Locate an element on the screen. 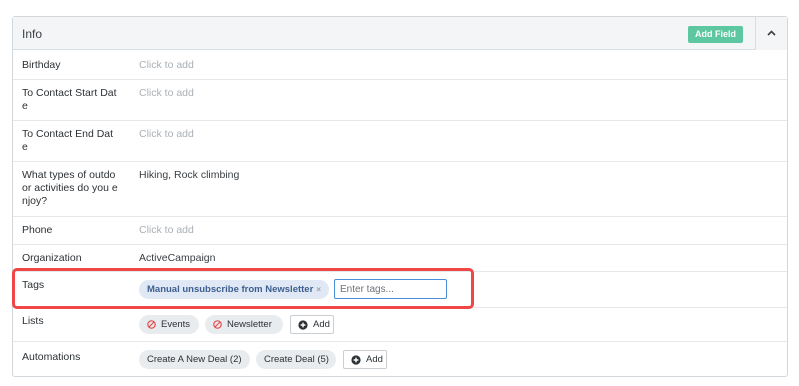 This screenshot has height=386, width=799. field-label: To Contact End Date is located at coordinates (68, 140).